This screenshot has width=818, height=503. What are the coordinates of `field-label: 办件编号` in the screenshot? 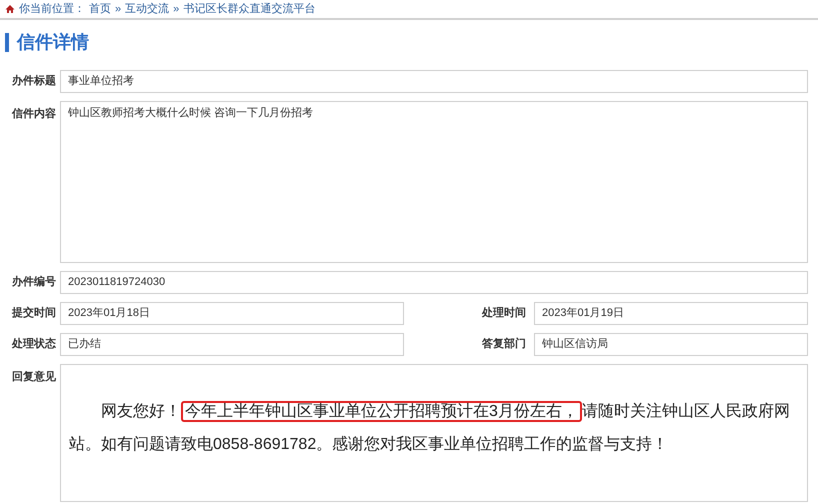 It's located at (34, 282).